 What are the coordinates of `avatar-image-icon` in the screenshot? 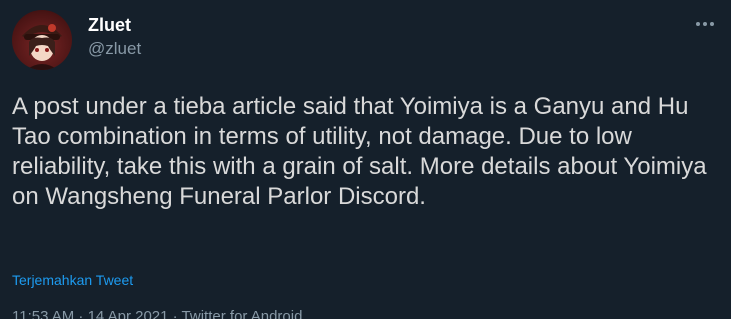 It's located at (42, 47).